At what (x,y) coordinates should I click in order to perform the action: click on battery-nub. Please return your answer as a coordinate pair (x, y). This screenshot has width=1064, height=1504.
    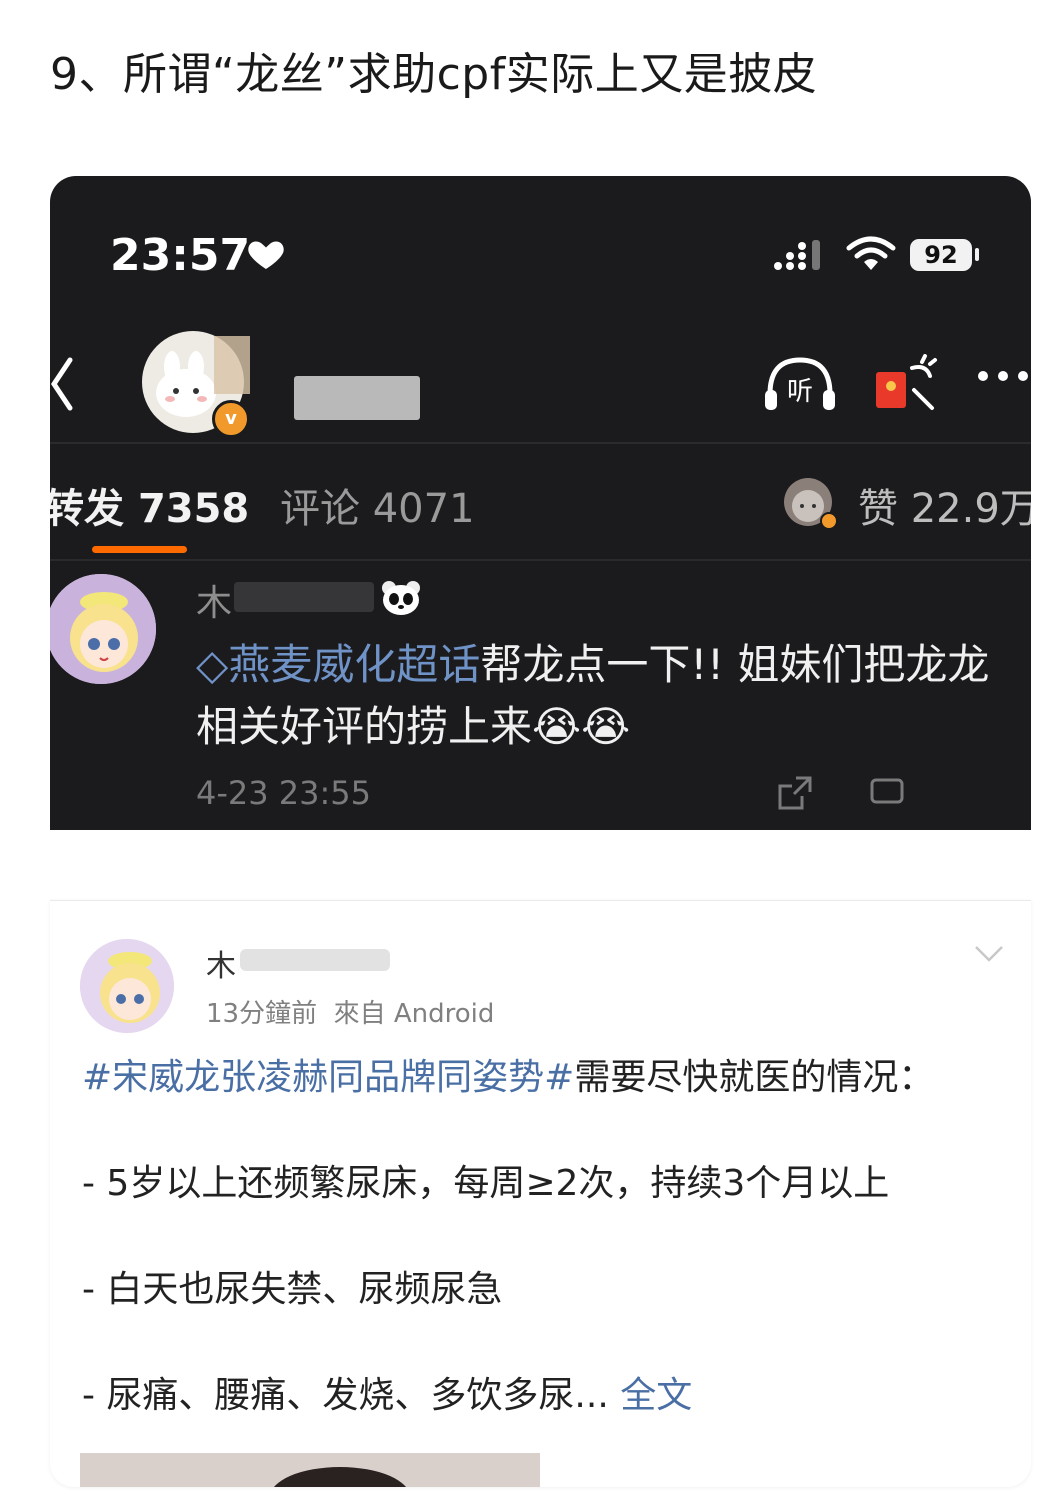
    Looking at the image, I should click on (977, 254).